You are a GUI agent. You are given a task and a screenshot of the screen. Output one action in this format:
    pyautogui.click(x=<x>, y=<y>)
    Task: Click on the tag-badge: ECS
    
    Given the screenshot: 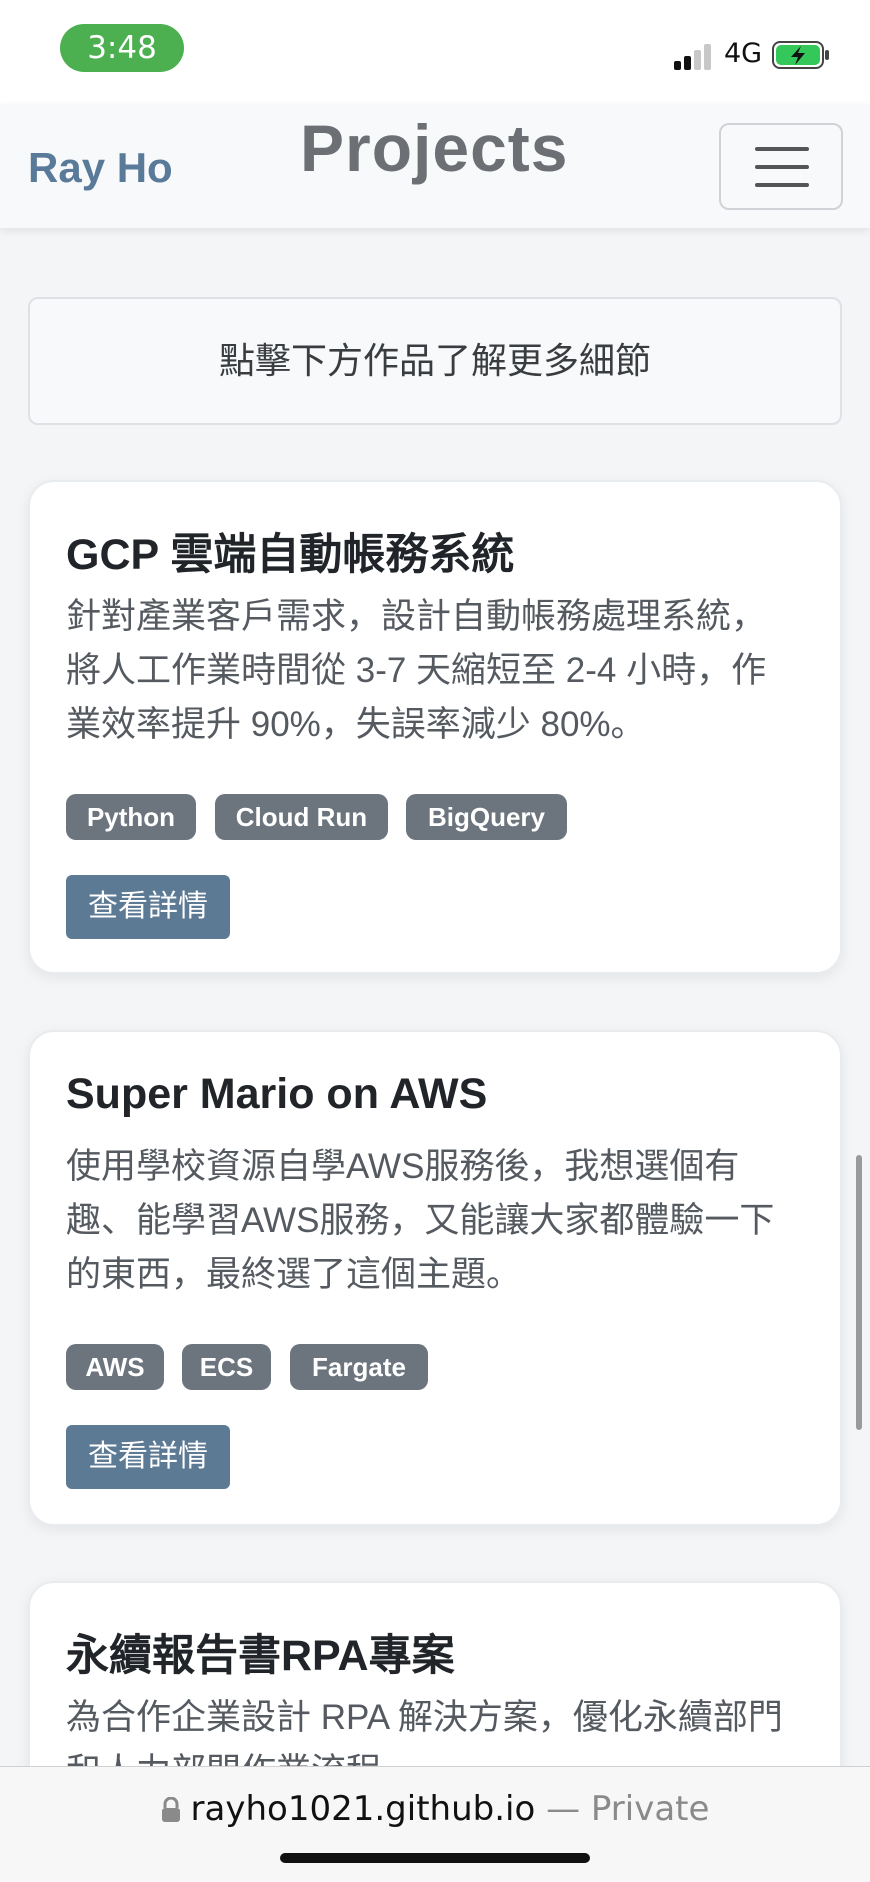 What is the action you would take?
    pyautogui.click(x=226, y=1367)
    